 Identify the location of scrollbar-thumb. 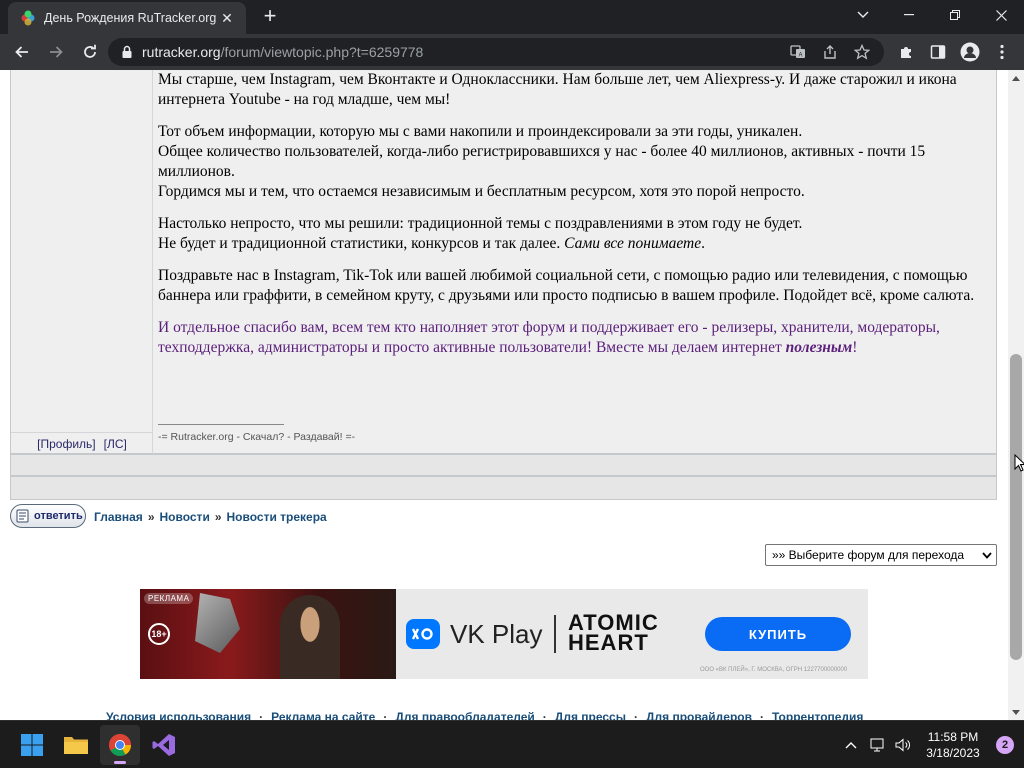
(1016, 507).